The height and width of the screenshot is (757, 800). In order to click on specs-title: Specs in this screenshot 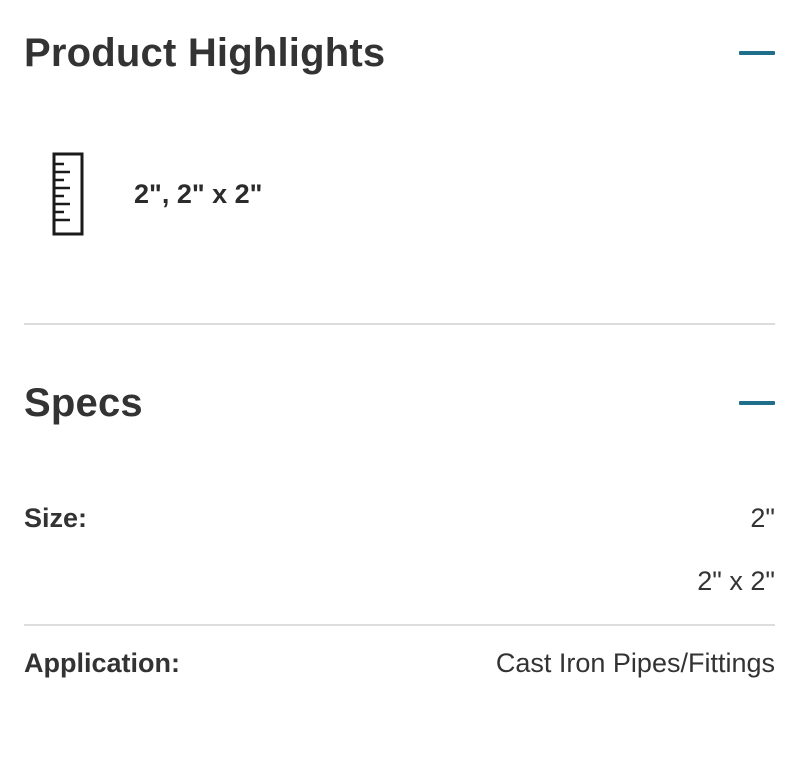, I will do `click(83, 402)`.